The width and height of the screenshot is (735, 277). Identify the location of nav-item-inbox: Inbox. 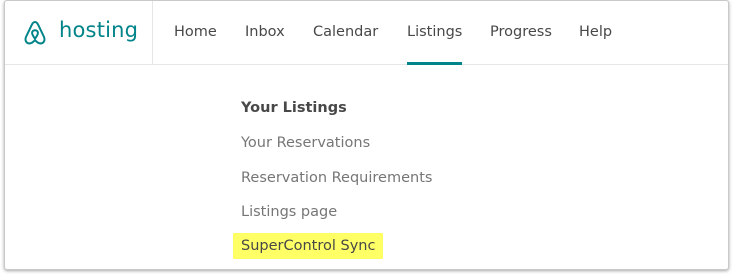
(265, 32).